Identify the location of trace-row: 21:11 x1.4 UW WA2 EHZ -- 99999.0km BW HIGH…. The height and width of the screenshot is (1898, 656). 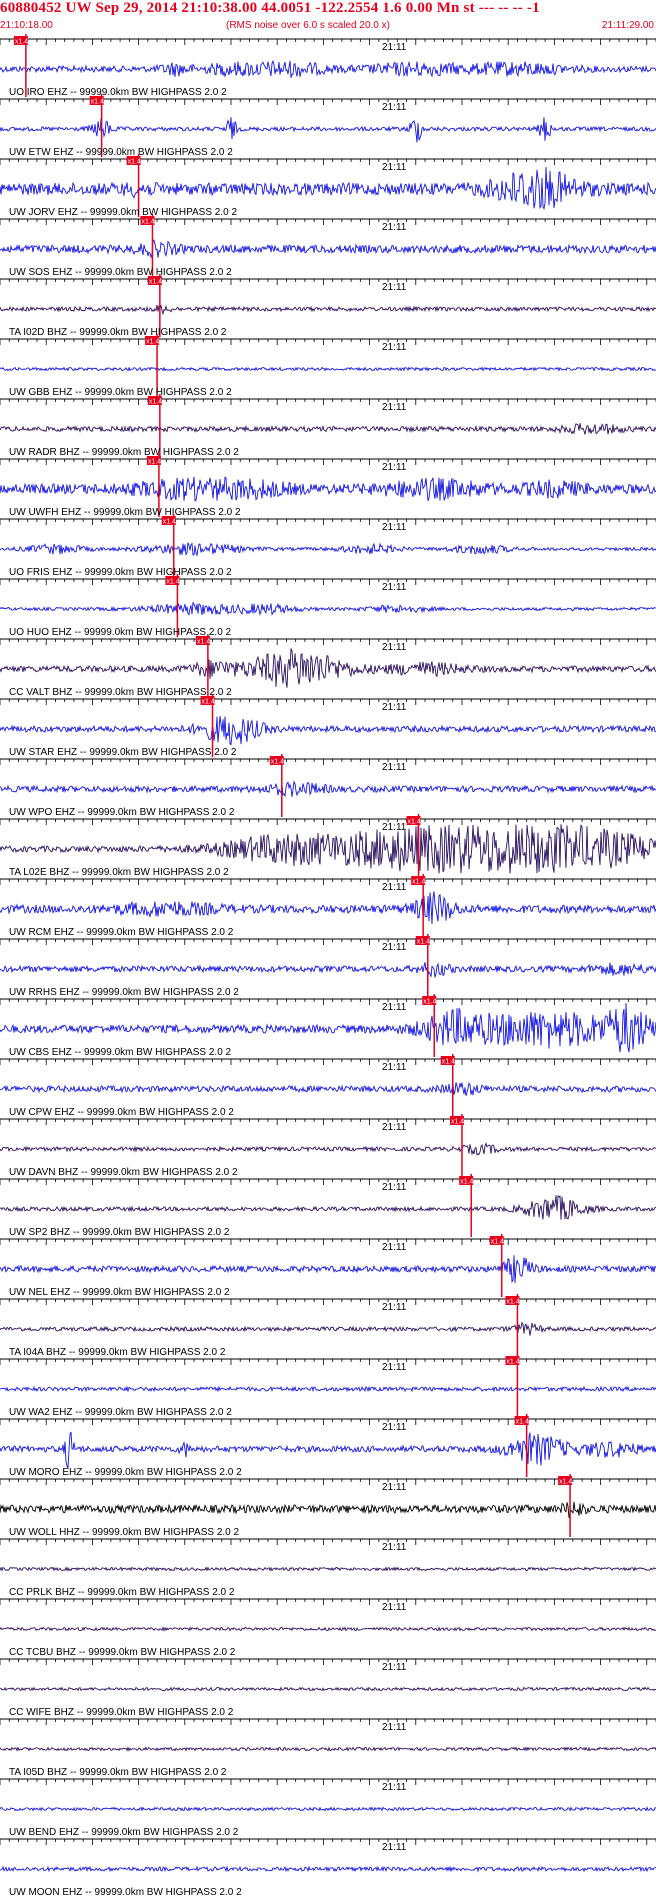
(328, 1386).